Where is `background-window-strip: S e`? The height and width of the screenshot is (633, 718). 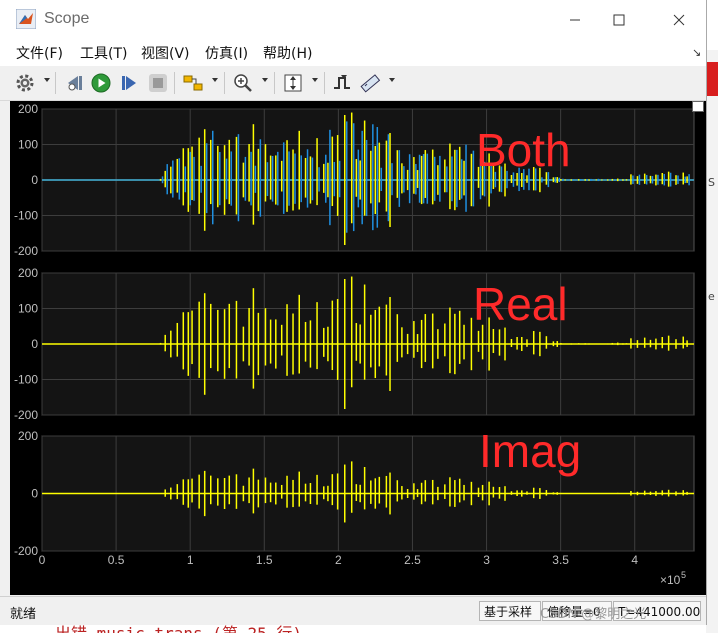 background-window-strip: S e is located at coordinates (712, 341).